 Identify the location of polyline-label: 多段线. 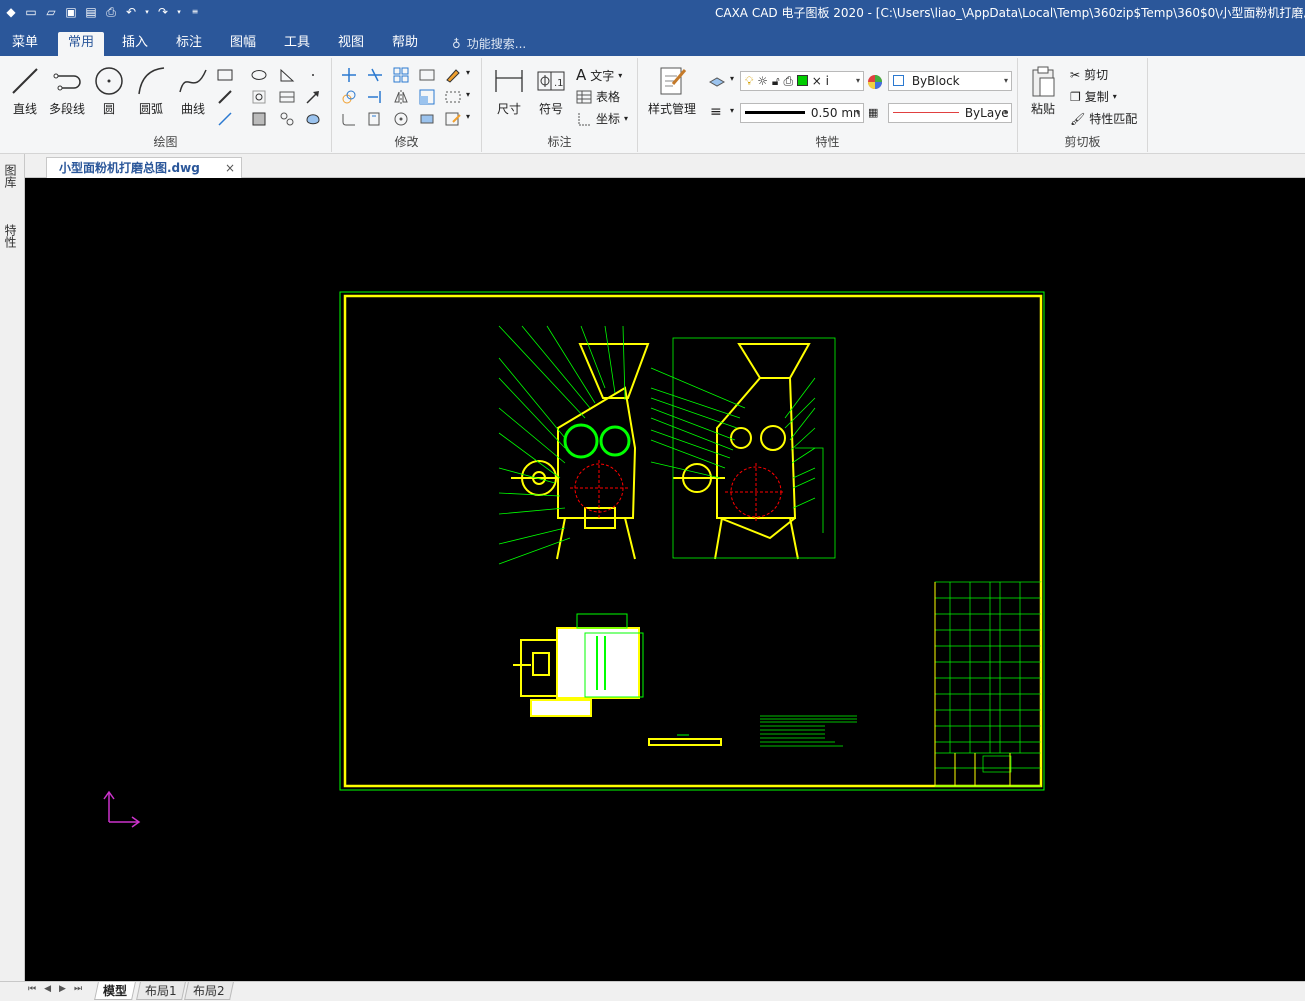
(66, 109).